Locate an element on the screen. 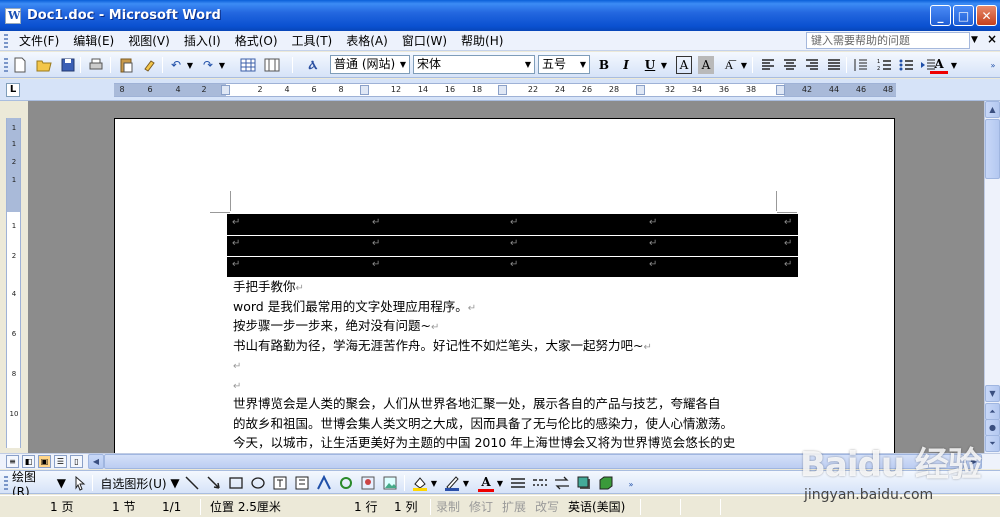 The height and width of the screenshot is (517, 1000). drawbar-grip is located at coordinates (6, 483).